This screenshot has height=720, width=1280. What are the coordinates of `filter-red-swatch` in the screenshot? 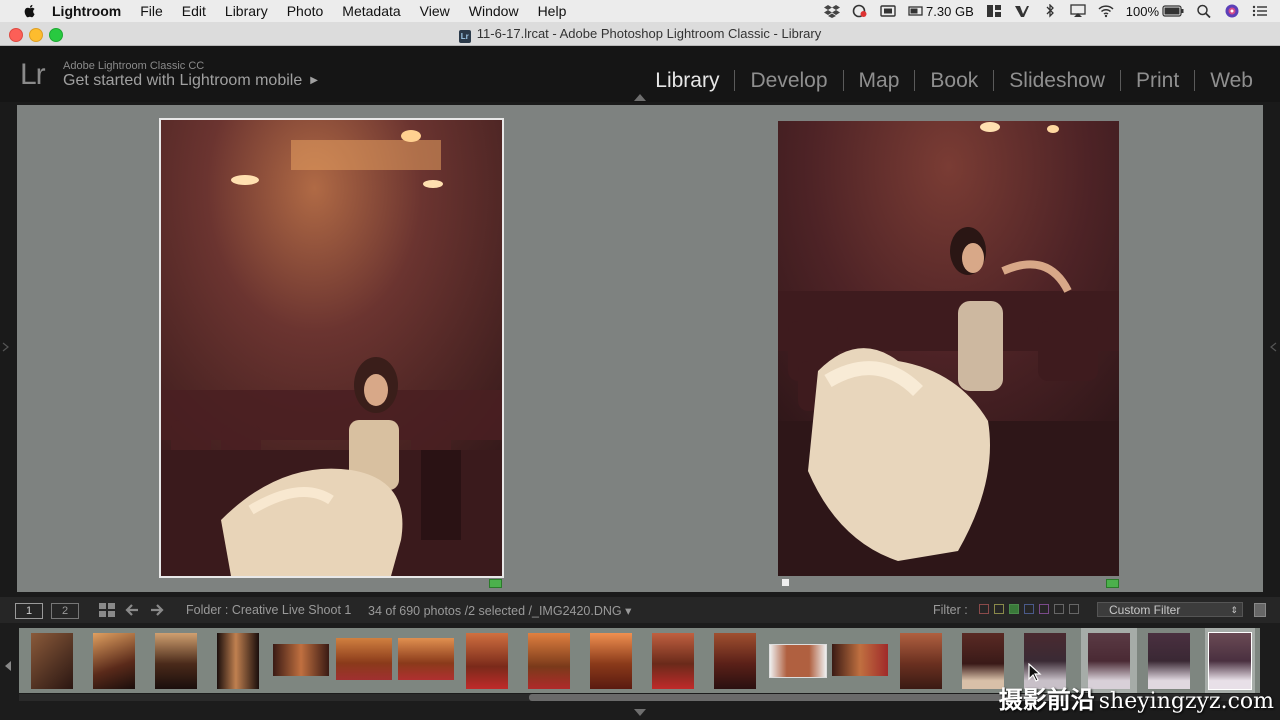 It's located at (984, 609).